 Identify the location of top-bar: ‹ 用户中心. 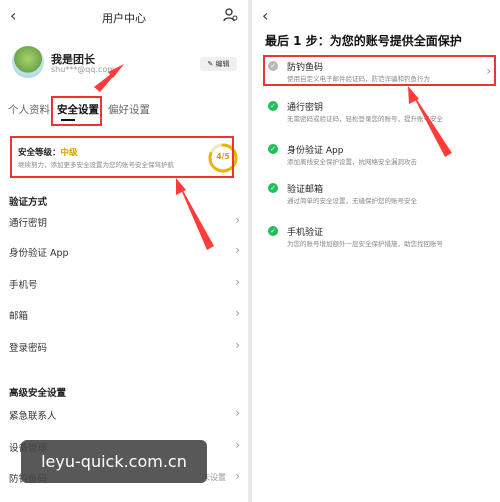
(124, 17).